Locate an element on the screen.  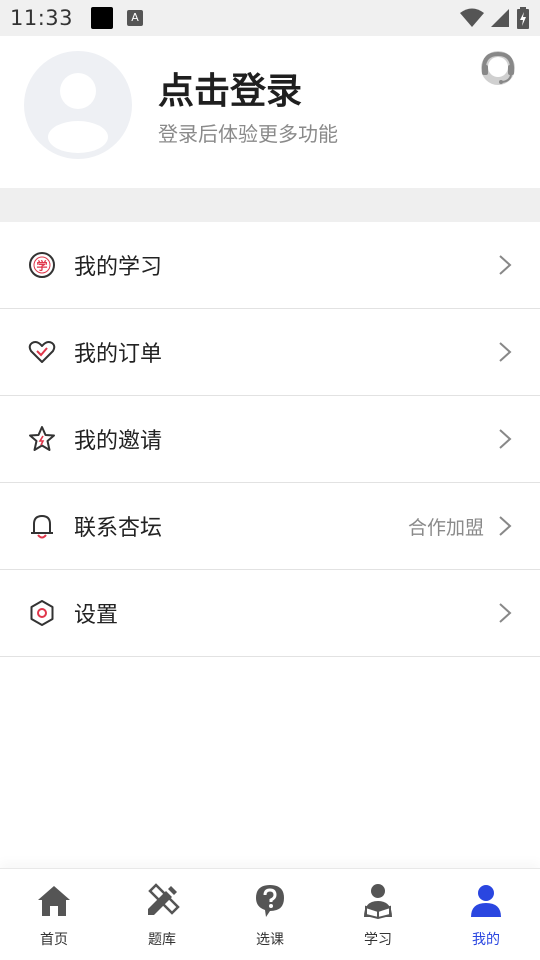
nav-item-question-bank: 题库 is located at coordinates (162, 914).